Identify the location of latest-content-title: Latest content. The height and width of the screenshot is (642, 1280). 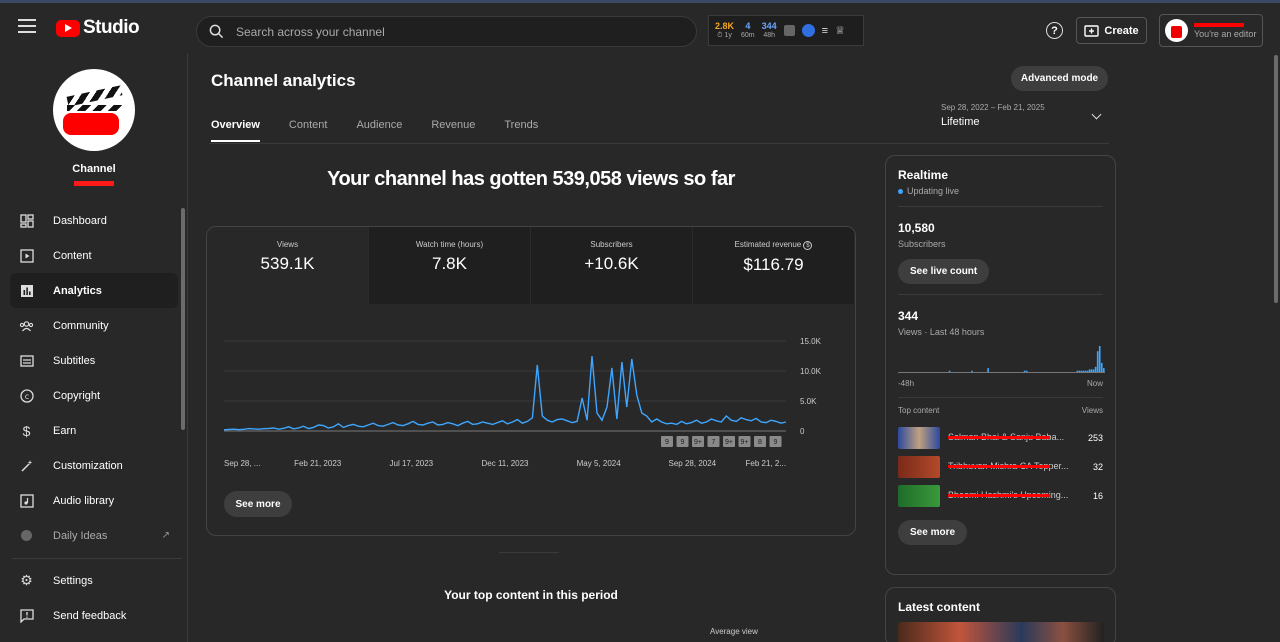
(939, 607).